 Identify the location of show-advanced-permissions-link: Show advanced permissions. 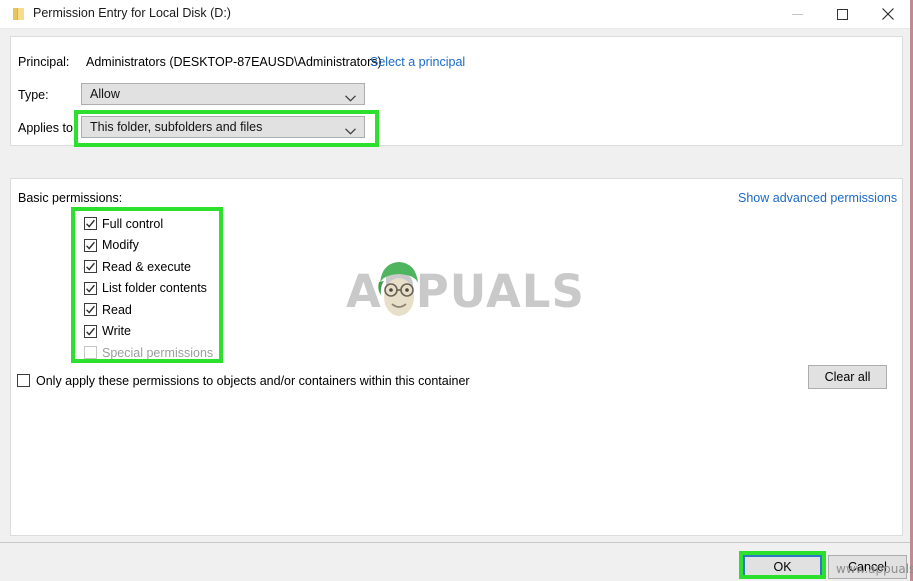
(817, 198).